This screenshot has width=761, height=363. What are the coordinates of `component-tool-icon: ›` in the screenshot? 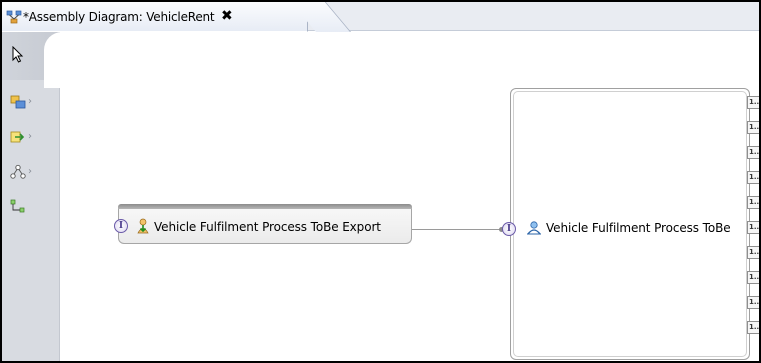 It's located at (24, 103).